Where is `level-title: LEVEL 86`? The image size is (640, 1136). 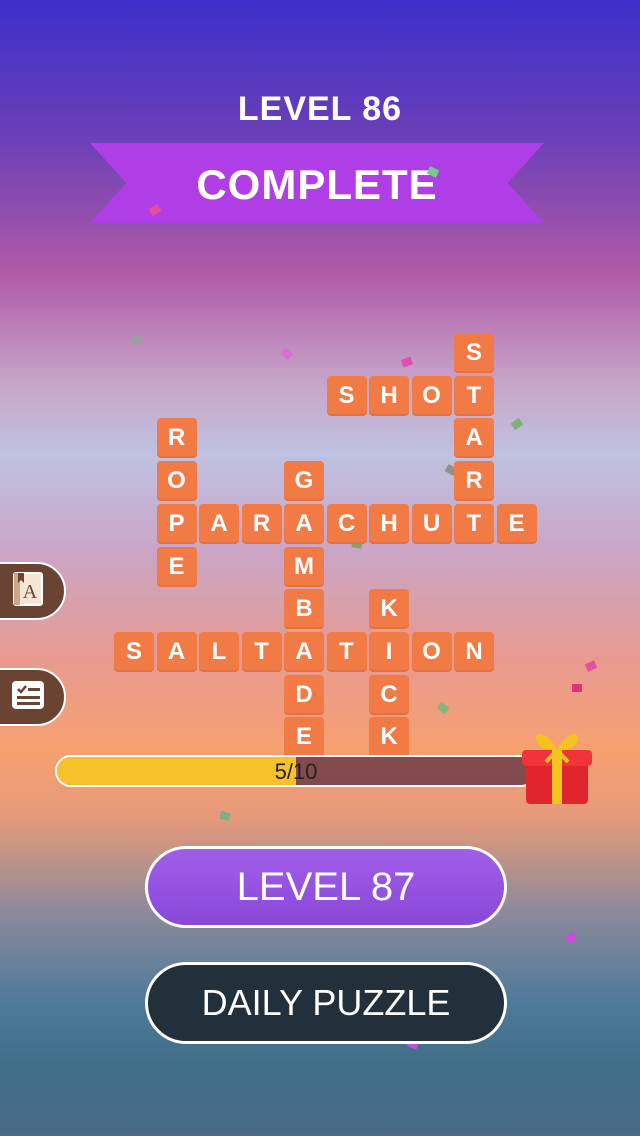 level-title: LEVEL 86 is located at coordinates (320, 109).